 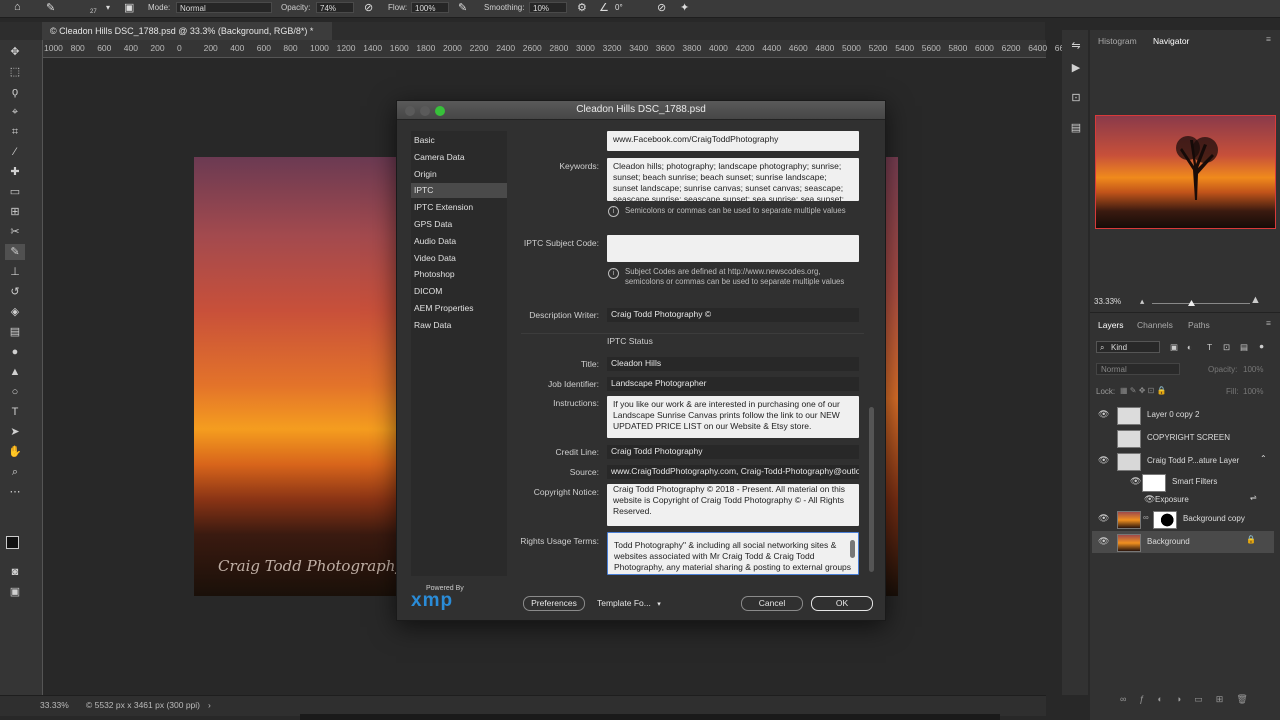 What do you see at coordinates (459, 224) in the screenshot?
I see `category-gps-data: GPS Data` at bounding box center [459, 224].